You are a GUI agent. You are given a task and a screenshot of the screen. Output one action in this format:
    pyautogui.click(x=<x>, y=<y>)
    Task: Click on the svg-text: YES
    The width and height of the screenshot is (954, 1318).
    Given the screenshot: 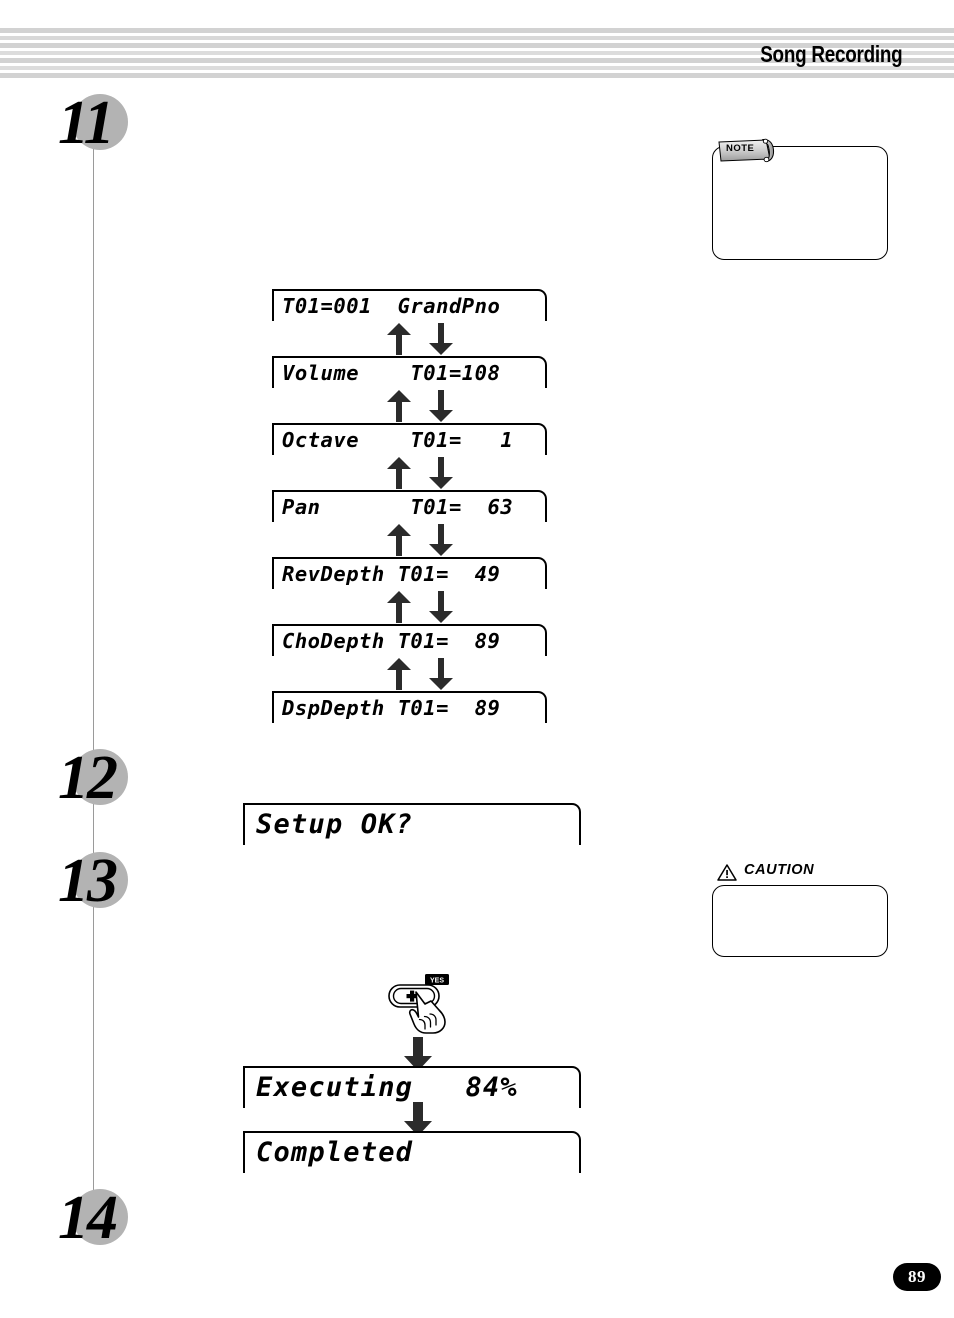 What is the action you would take?
    pyautogui.click(x=437, y=981)
    